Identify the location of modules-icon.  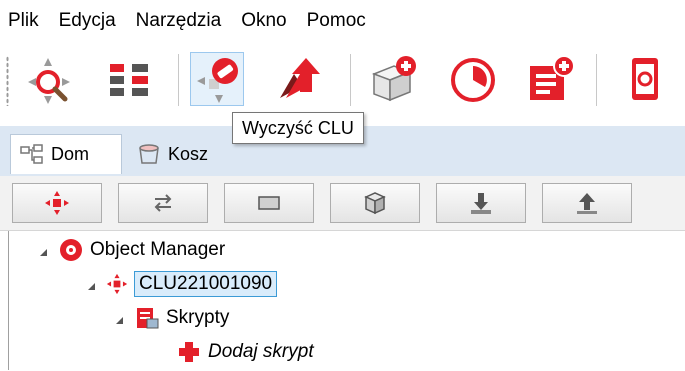
(129, 80).